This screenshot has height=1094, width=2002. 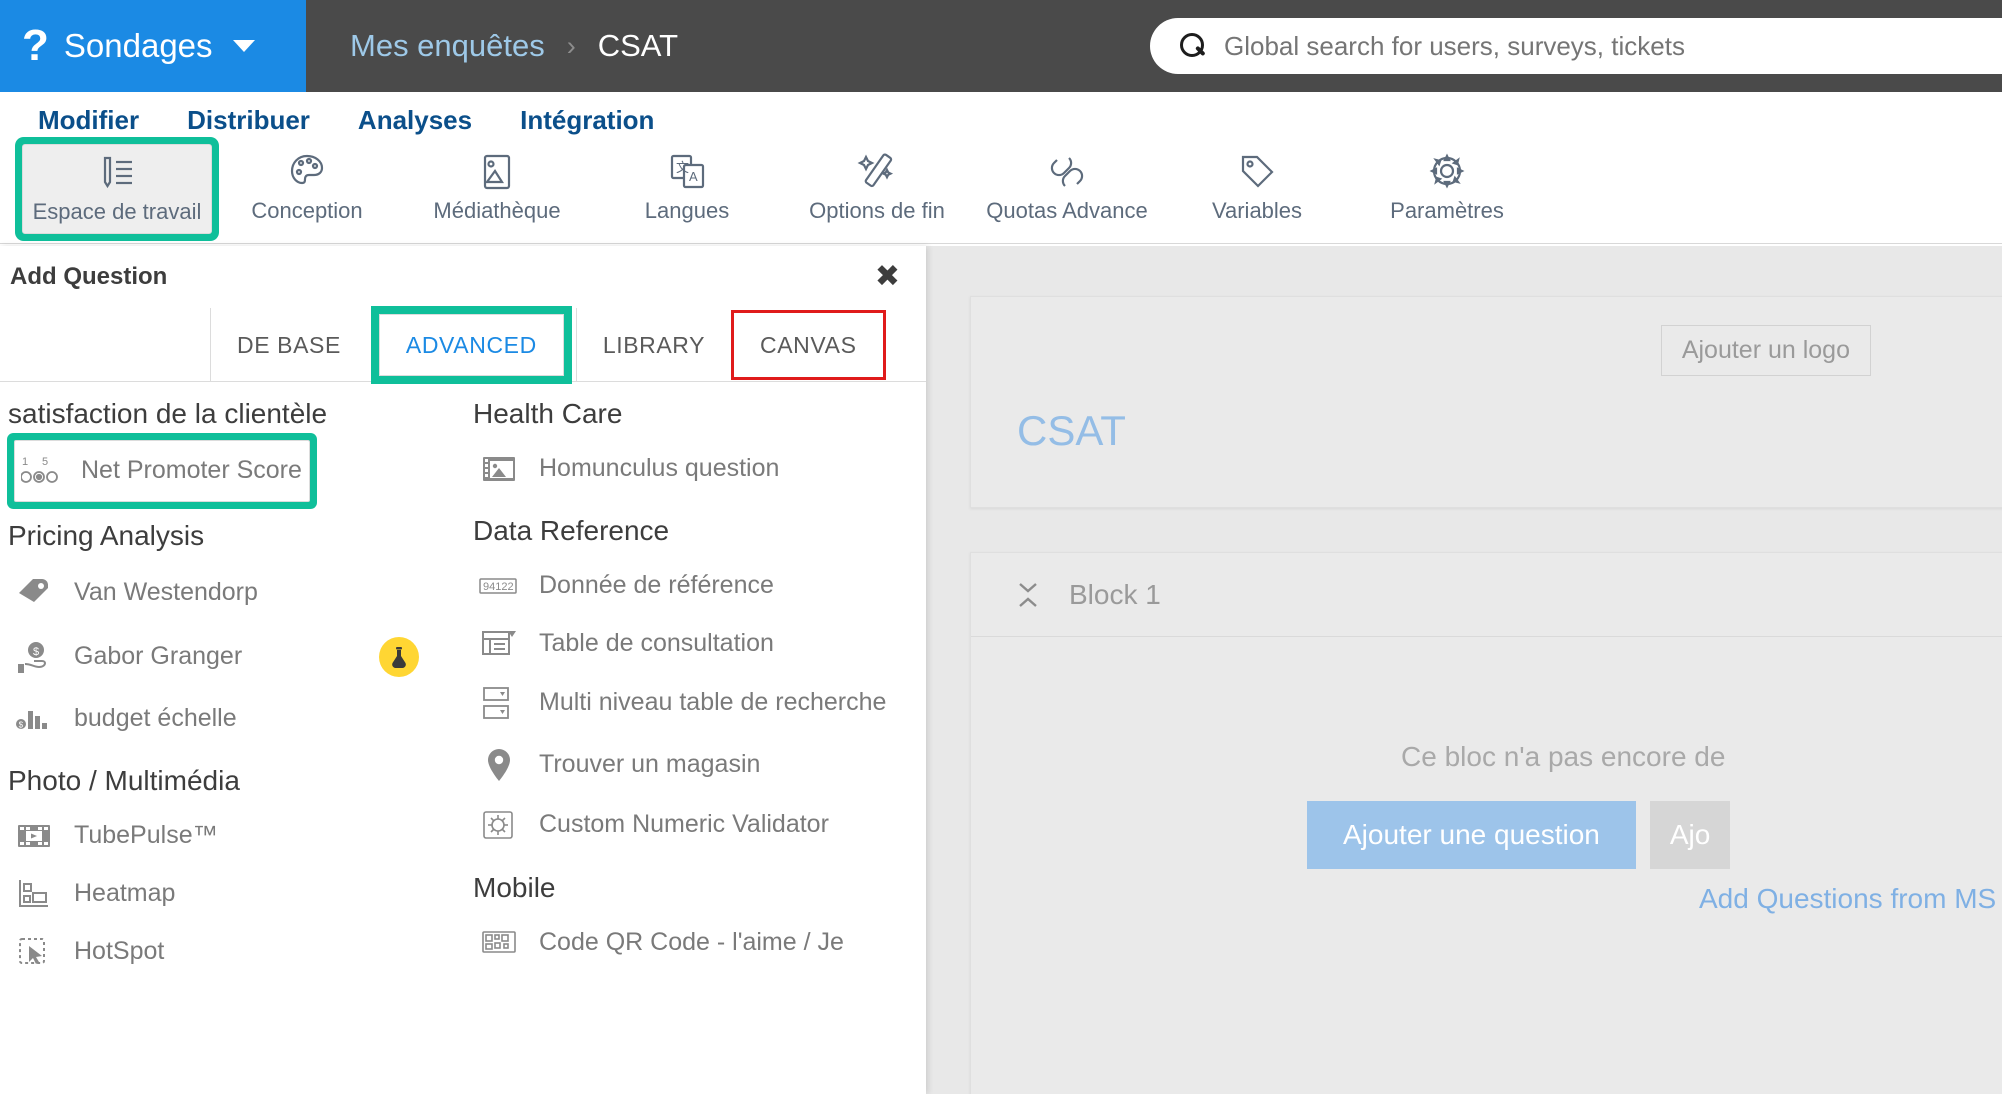 What do you see at coordinates (693, 176) in the screenshot?
I see `svg-text: A` at bounding box center [693, 176].